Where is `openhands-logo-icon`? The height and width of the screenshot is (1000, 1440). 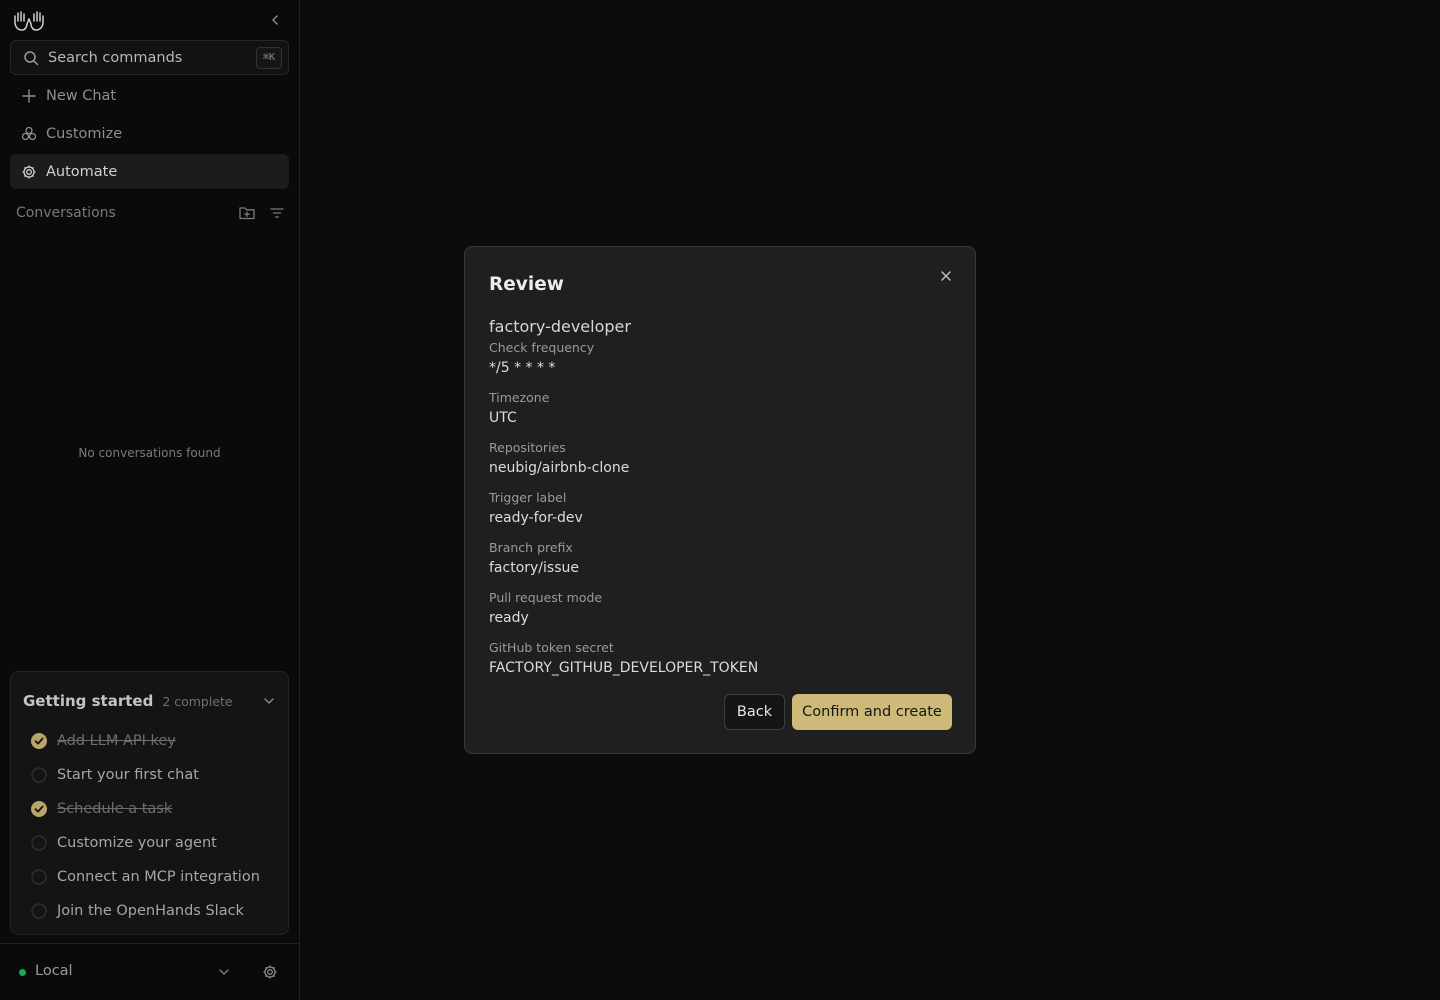
openhands-logo-icon is located at coordinates (29, 20).